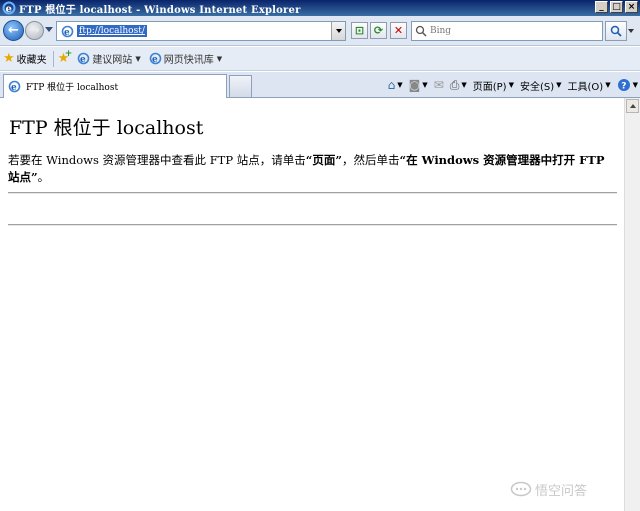 This screenshot has width=640, height=511. I want to click on favorites-link-label: 网页快讯库, so click(188, 60).